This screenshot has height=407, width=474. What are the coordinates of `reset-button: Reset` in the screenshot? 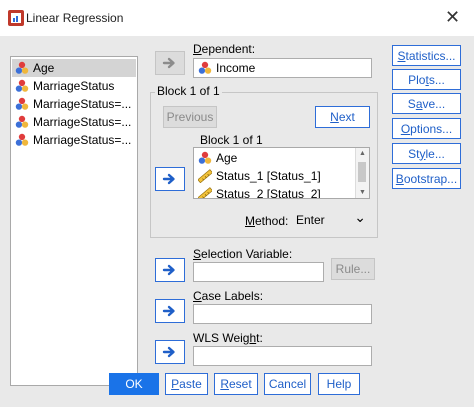 It's located at (236, 384).